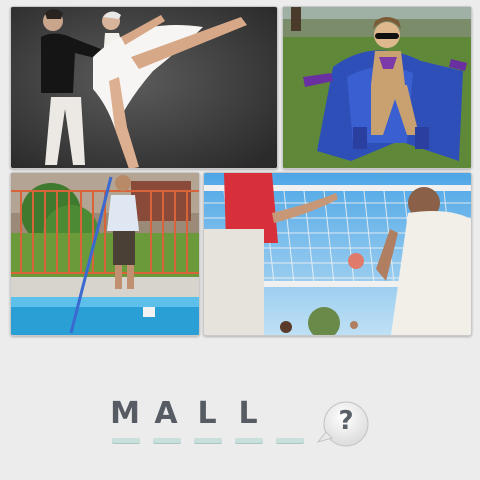 Image resolution: width=480 pixels, height=480 pixels. I want to click on answer-slot-3: L, so click(207, 420).